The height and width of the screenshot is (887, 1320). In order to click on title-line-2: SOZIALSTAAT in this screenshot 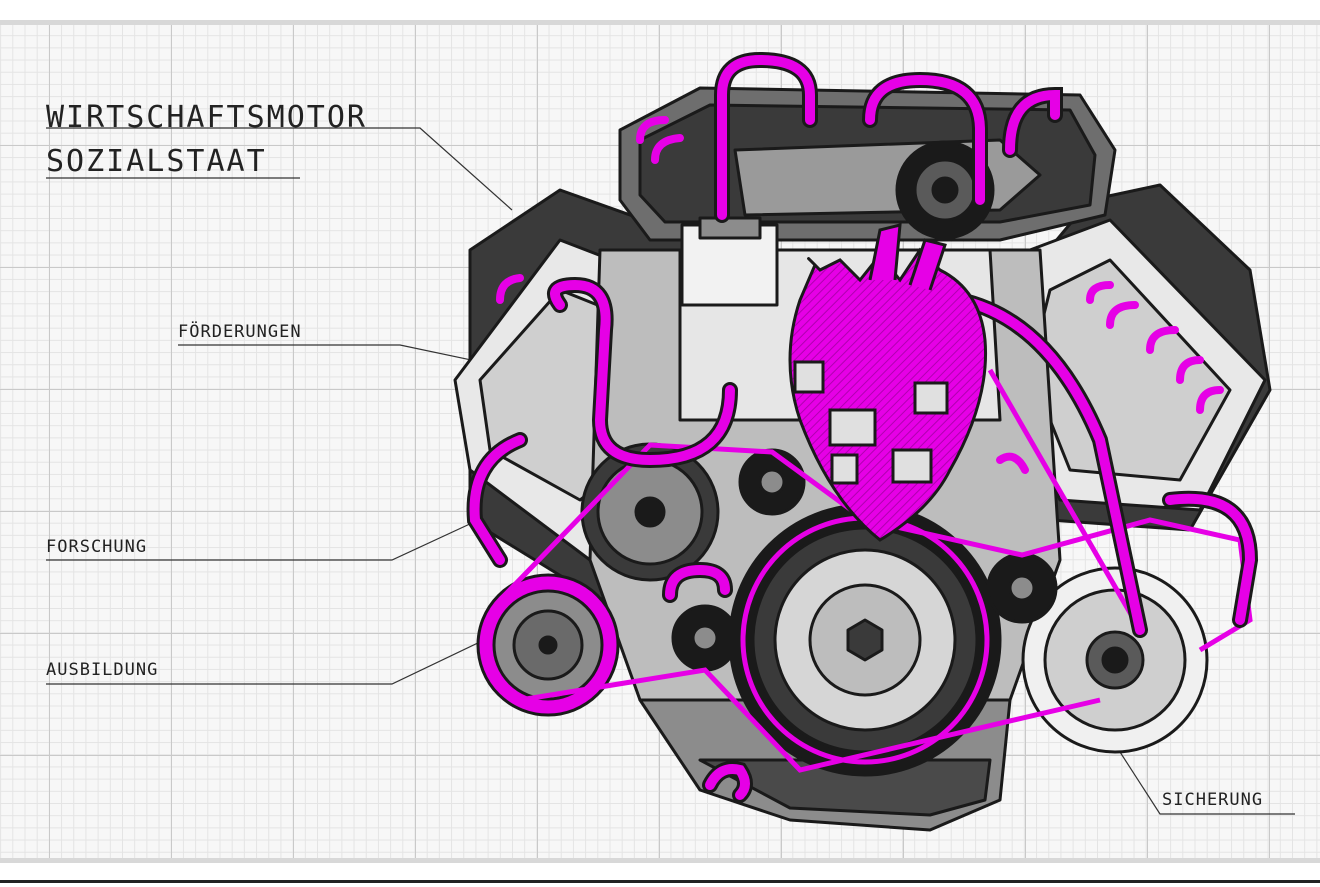, I will do `click(156, 161)`.